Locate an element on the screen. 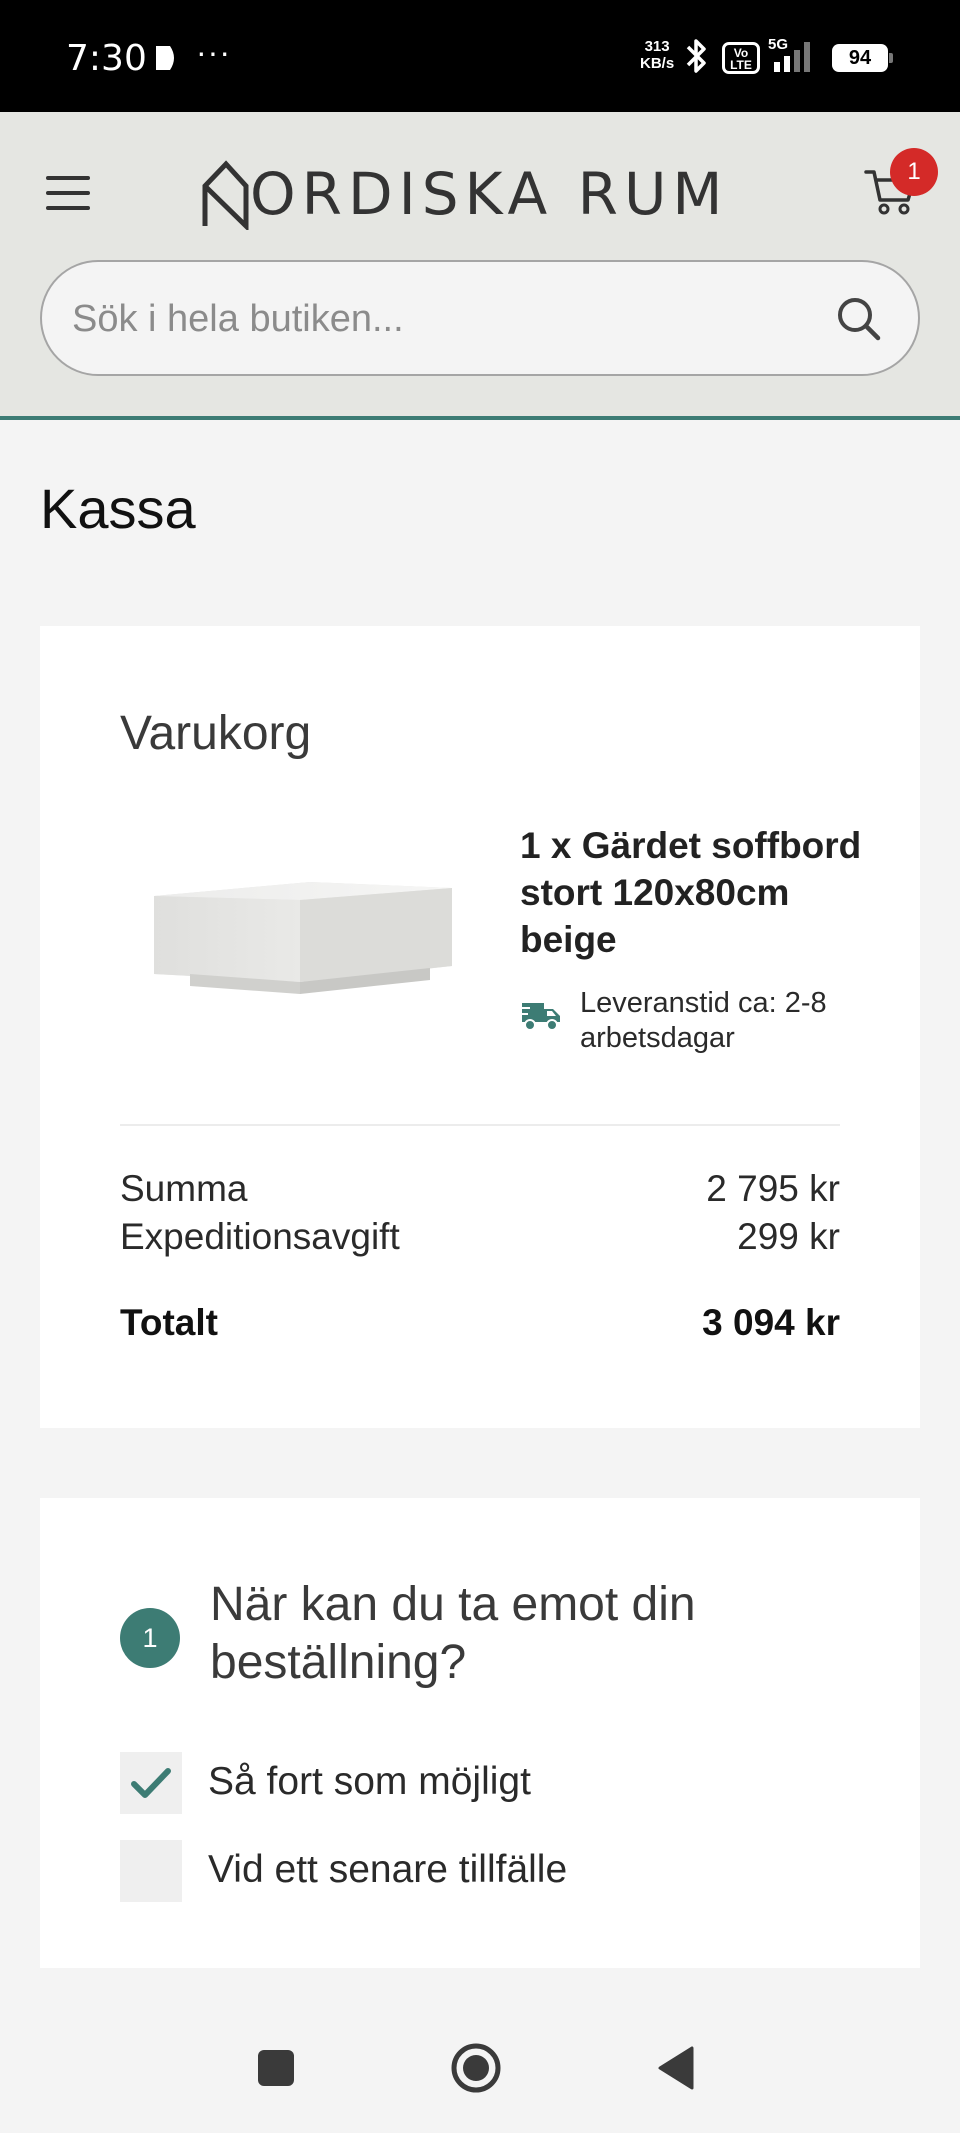 This screenshot has height=2133, width=960. delivery-truck-icon is located at coordinates (540, 1017).